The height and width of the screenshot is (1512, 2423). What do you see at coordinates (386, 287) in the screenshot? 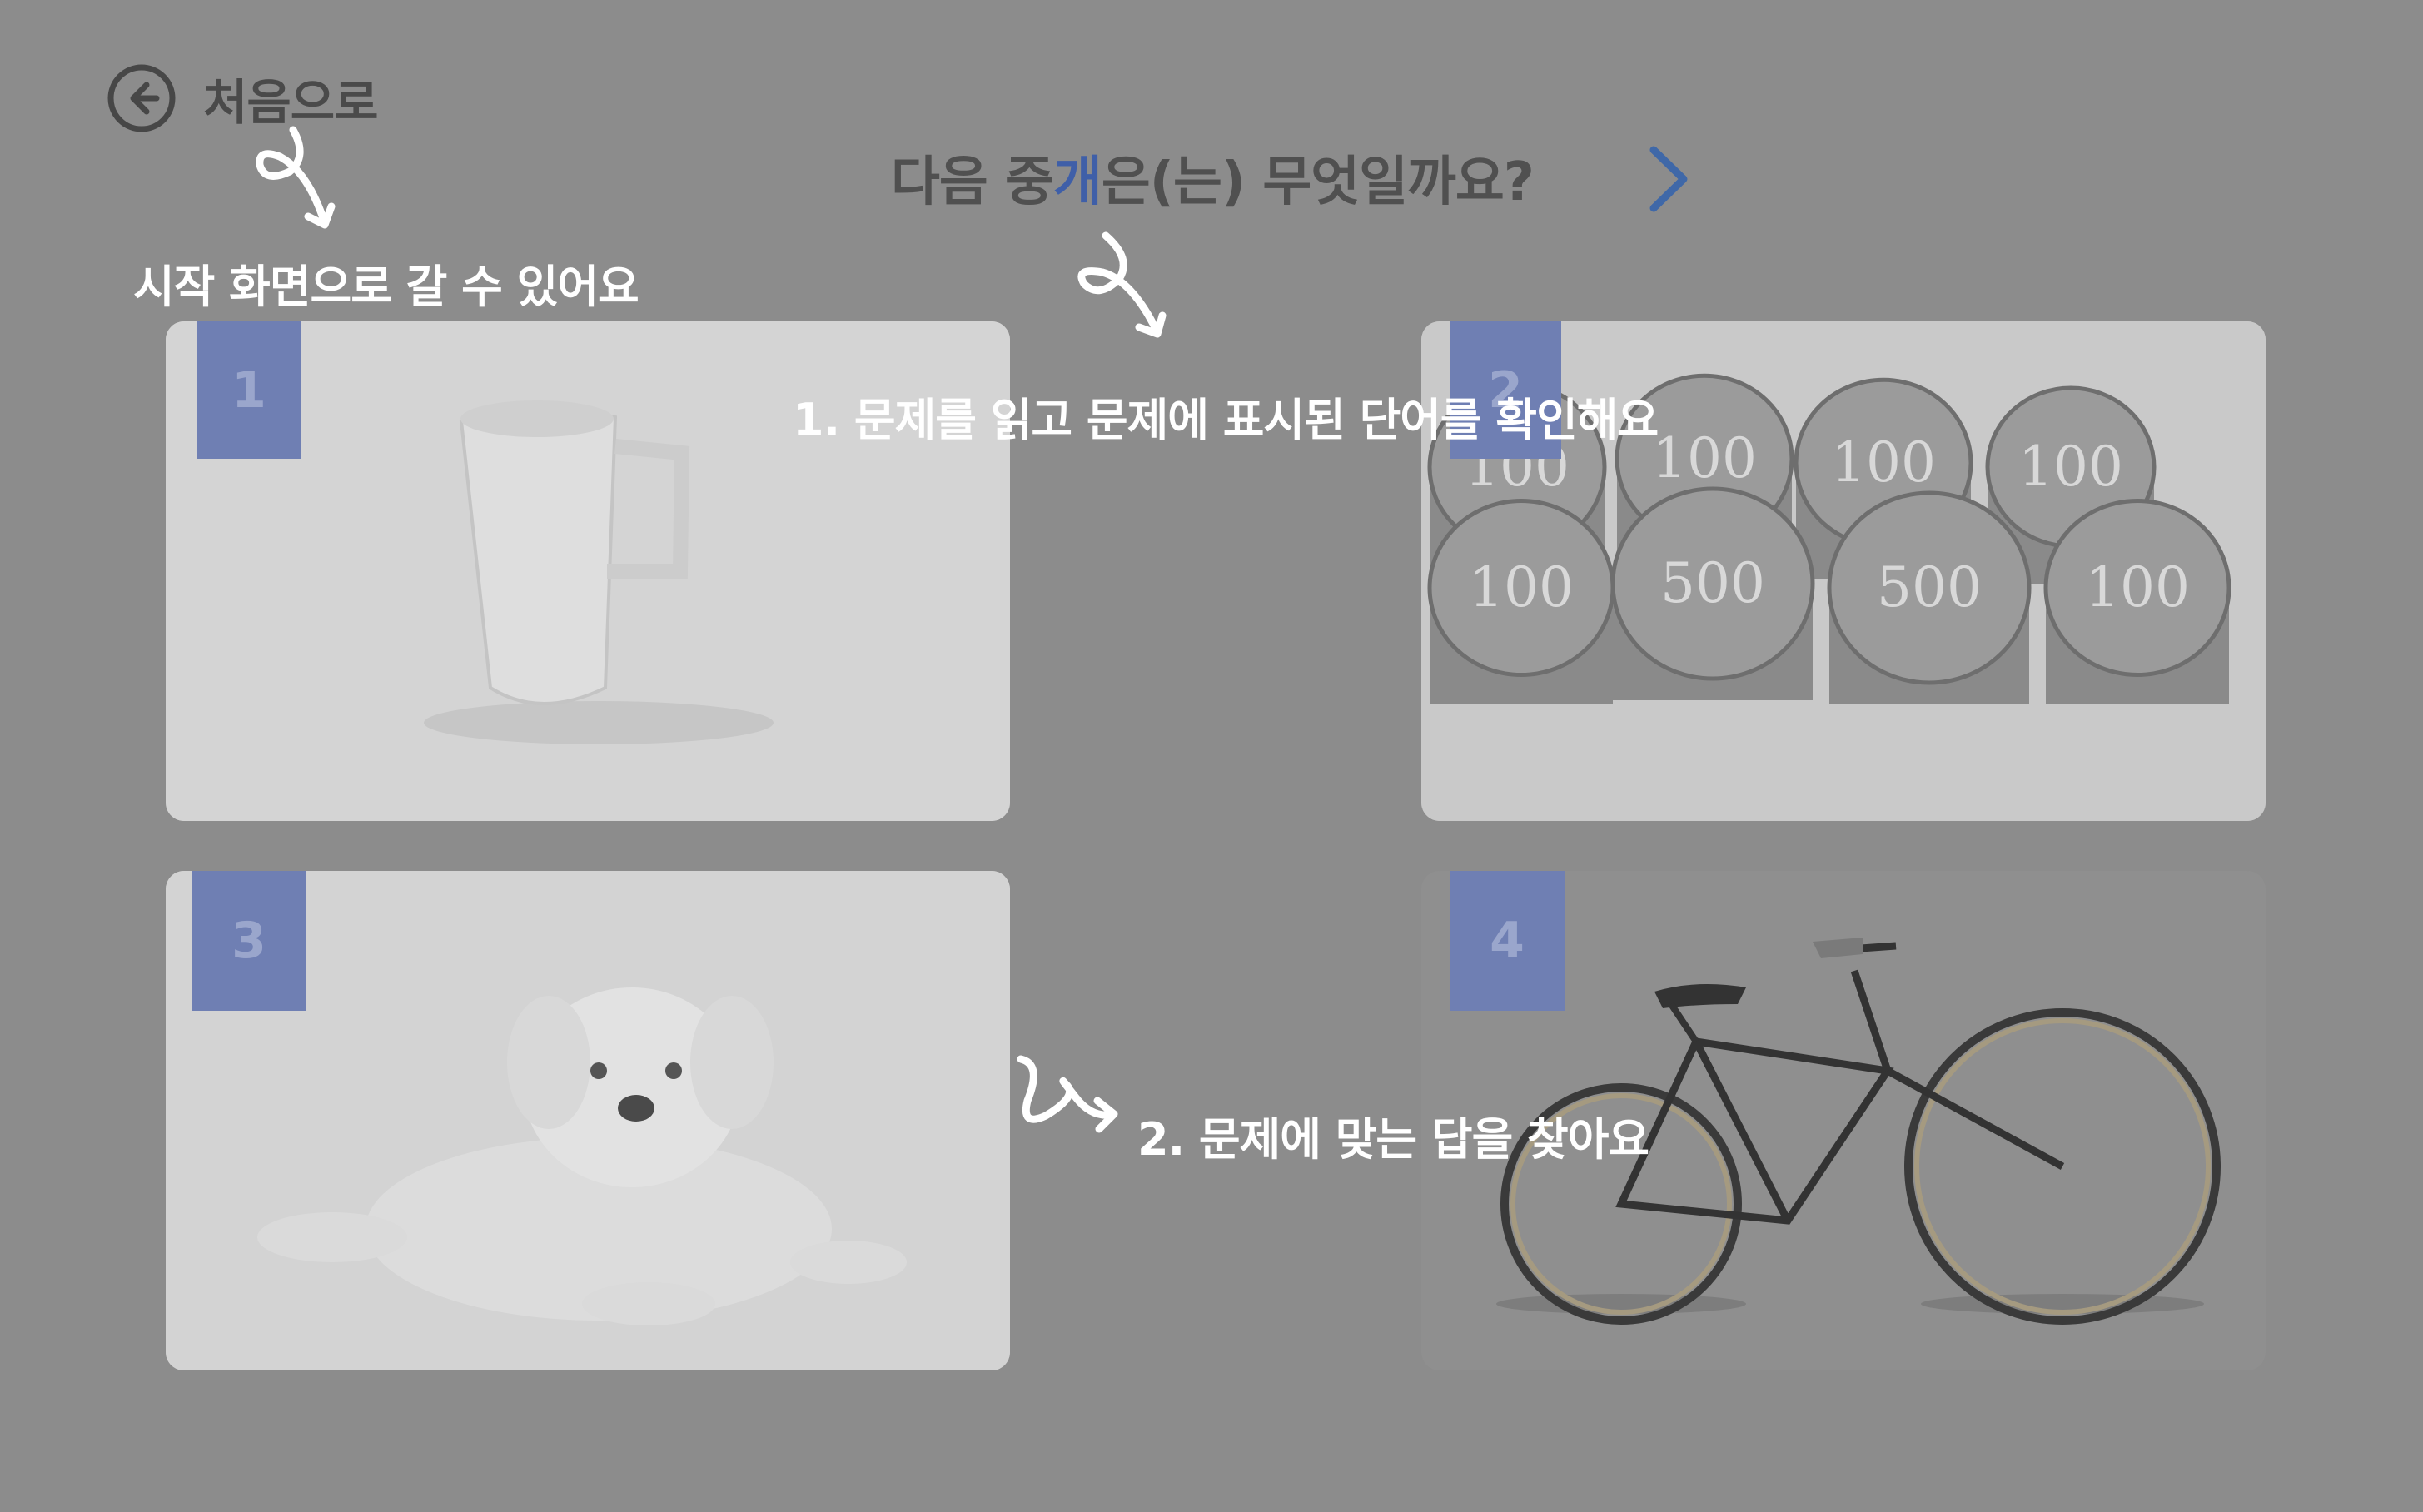
I see `home-tip: 시작 화면으로 갈 수 있어요` at bounding box center [386, 287].